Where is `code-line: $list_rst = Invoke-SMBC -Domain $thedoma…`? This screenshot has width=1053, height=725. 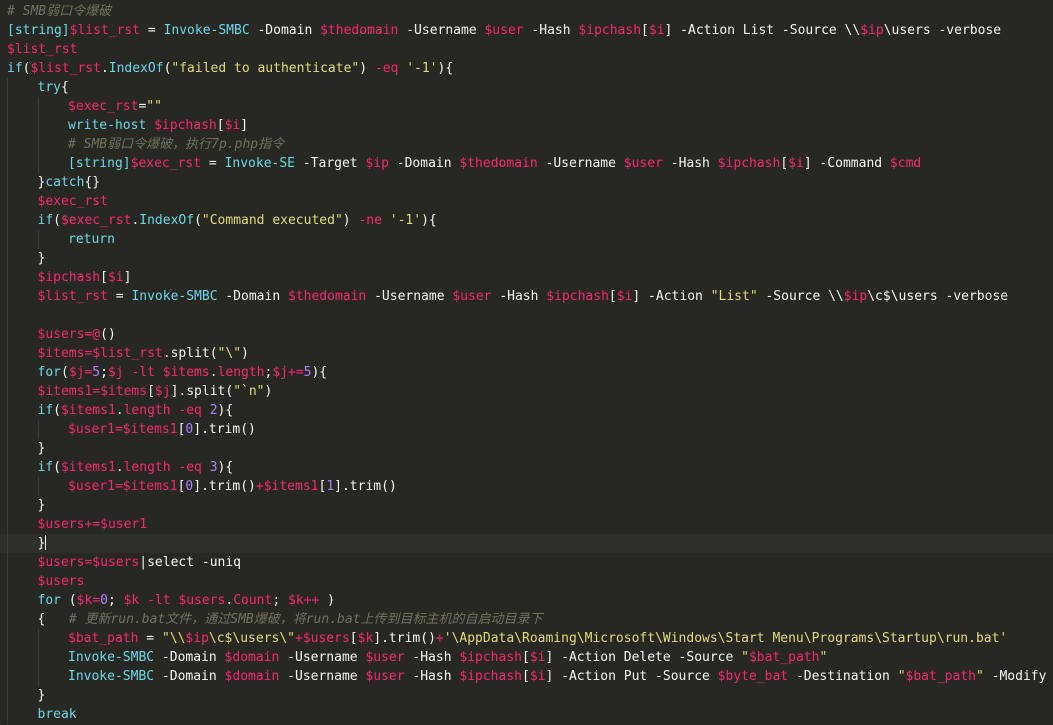
code-line: $list_rst = Invoke-SMBC -Domain $thedoma… is located at coordinates (526, 296).